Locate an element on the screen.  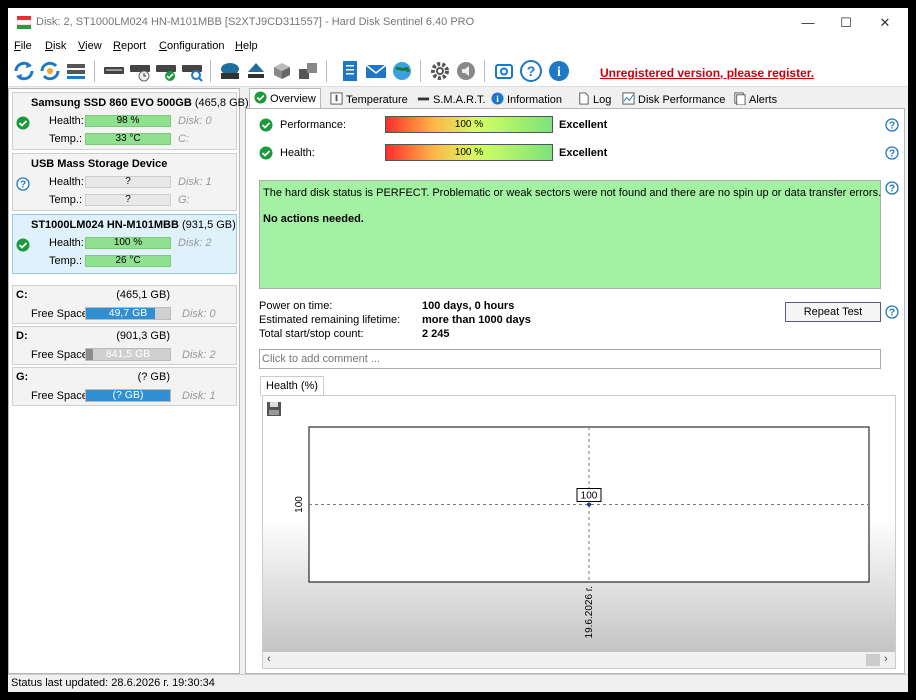
disk-size: (465,8 GB) is located at coordinates (221, 103).